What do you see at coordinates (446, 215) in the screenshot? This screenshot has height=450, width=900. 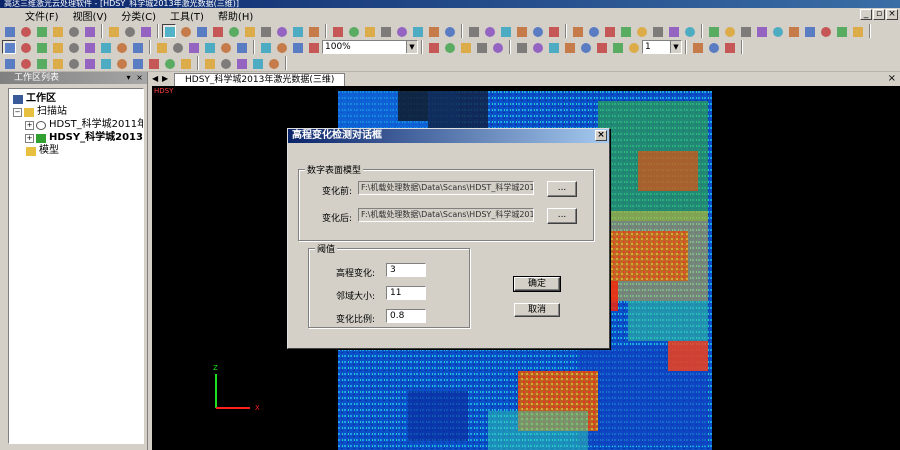 I see `after-path-field: F:\机载处理数据\Data\Scans\HDSY_科学城2013年` at bounding box center [446, 215].